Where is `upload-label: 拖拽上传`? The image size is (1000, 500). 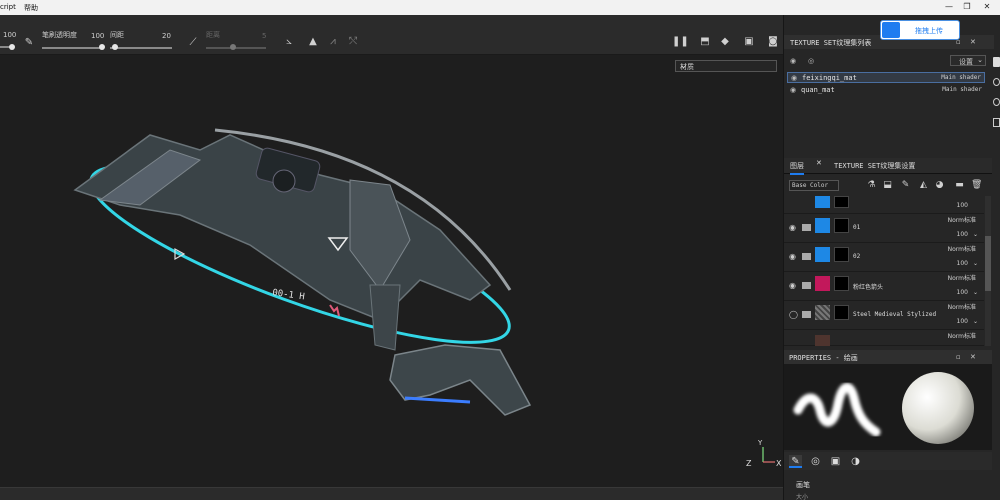 upload-label: 拖拽上传 is located at coordinates (929, 31).